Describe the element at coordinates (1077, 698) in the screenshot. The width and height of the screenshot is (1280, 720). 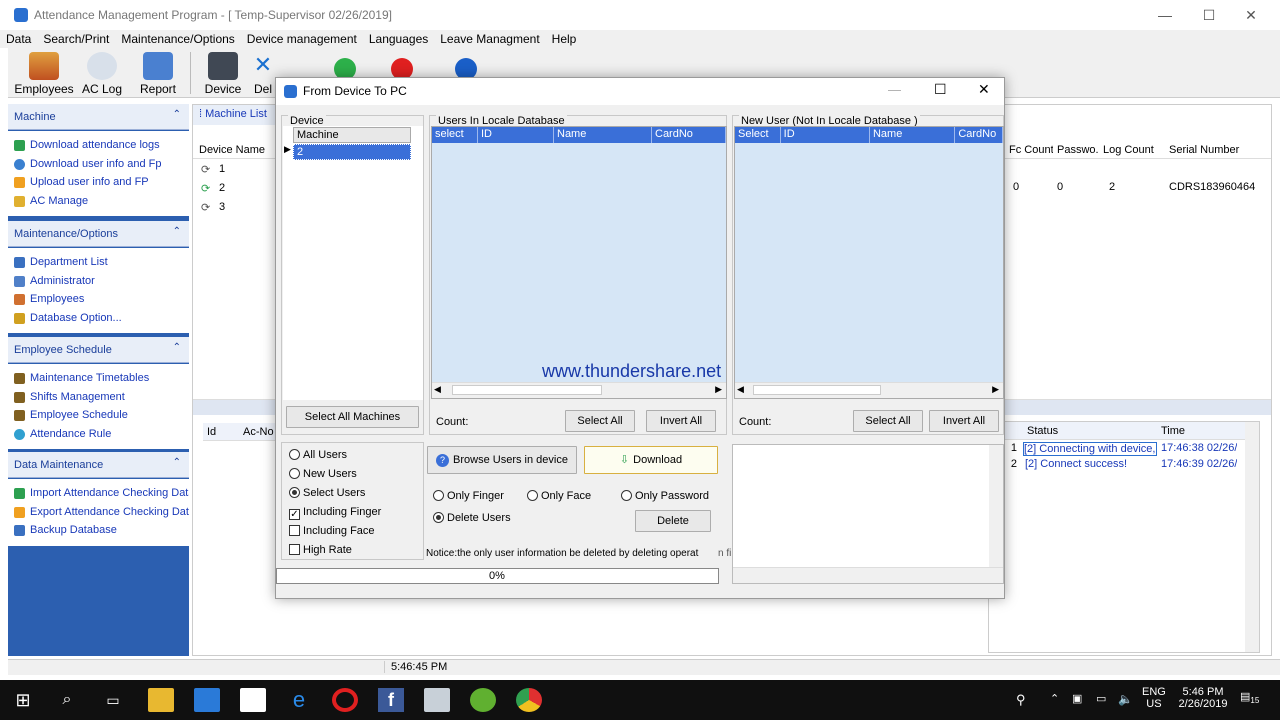
I see `network-icon: ▣` at that location.